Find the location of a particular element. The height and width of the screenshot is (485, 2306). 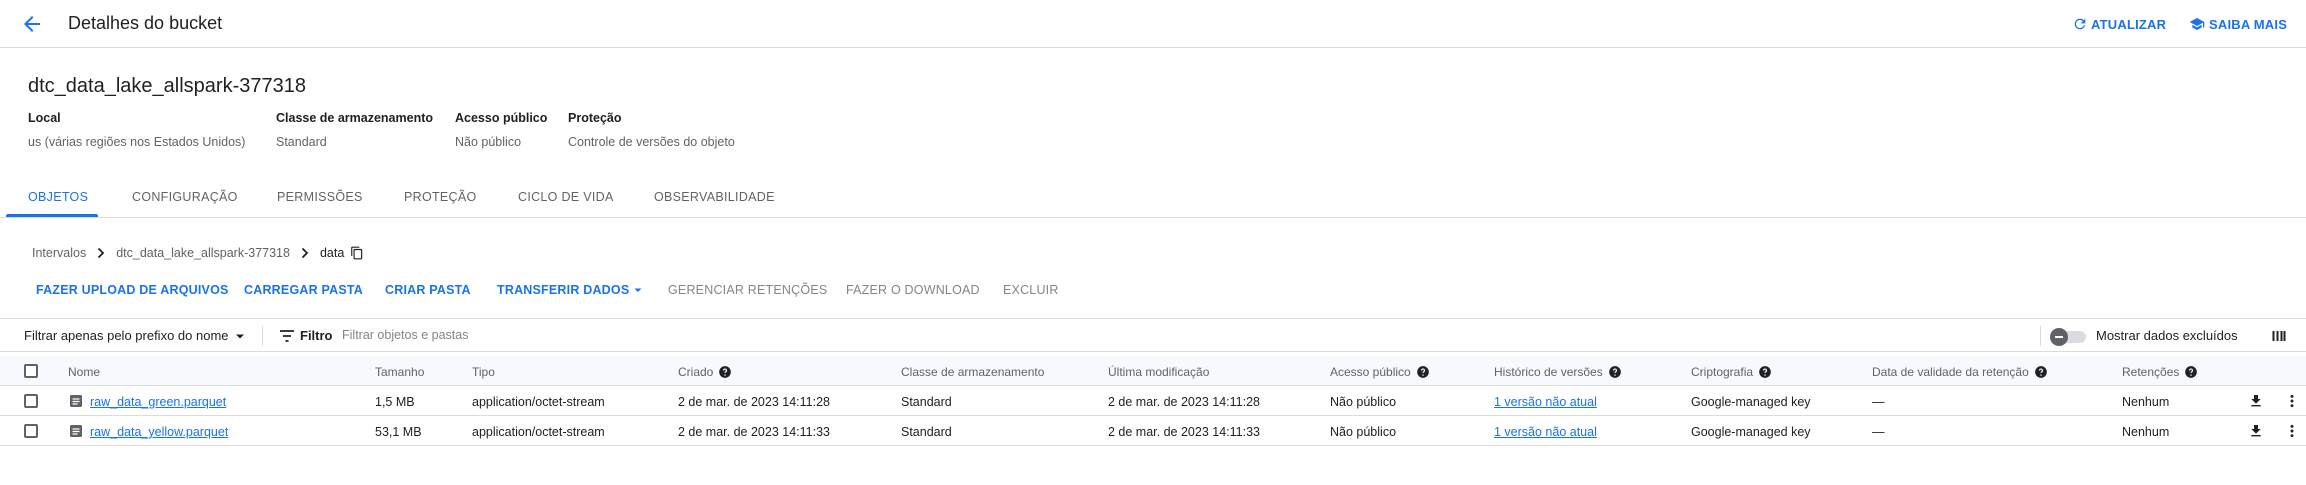

active-tab-indicator is located at coordinates (52, 215).